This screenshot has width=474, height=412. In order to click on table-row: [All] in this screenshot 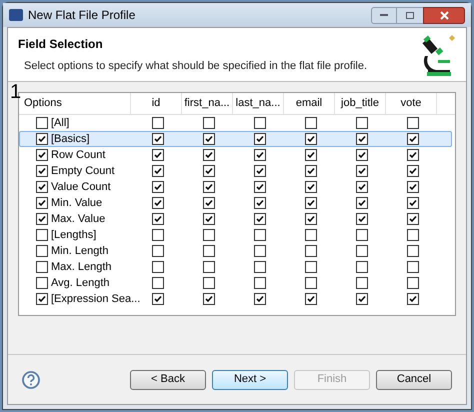, I will do `click(235, 123)`.